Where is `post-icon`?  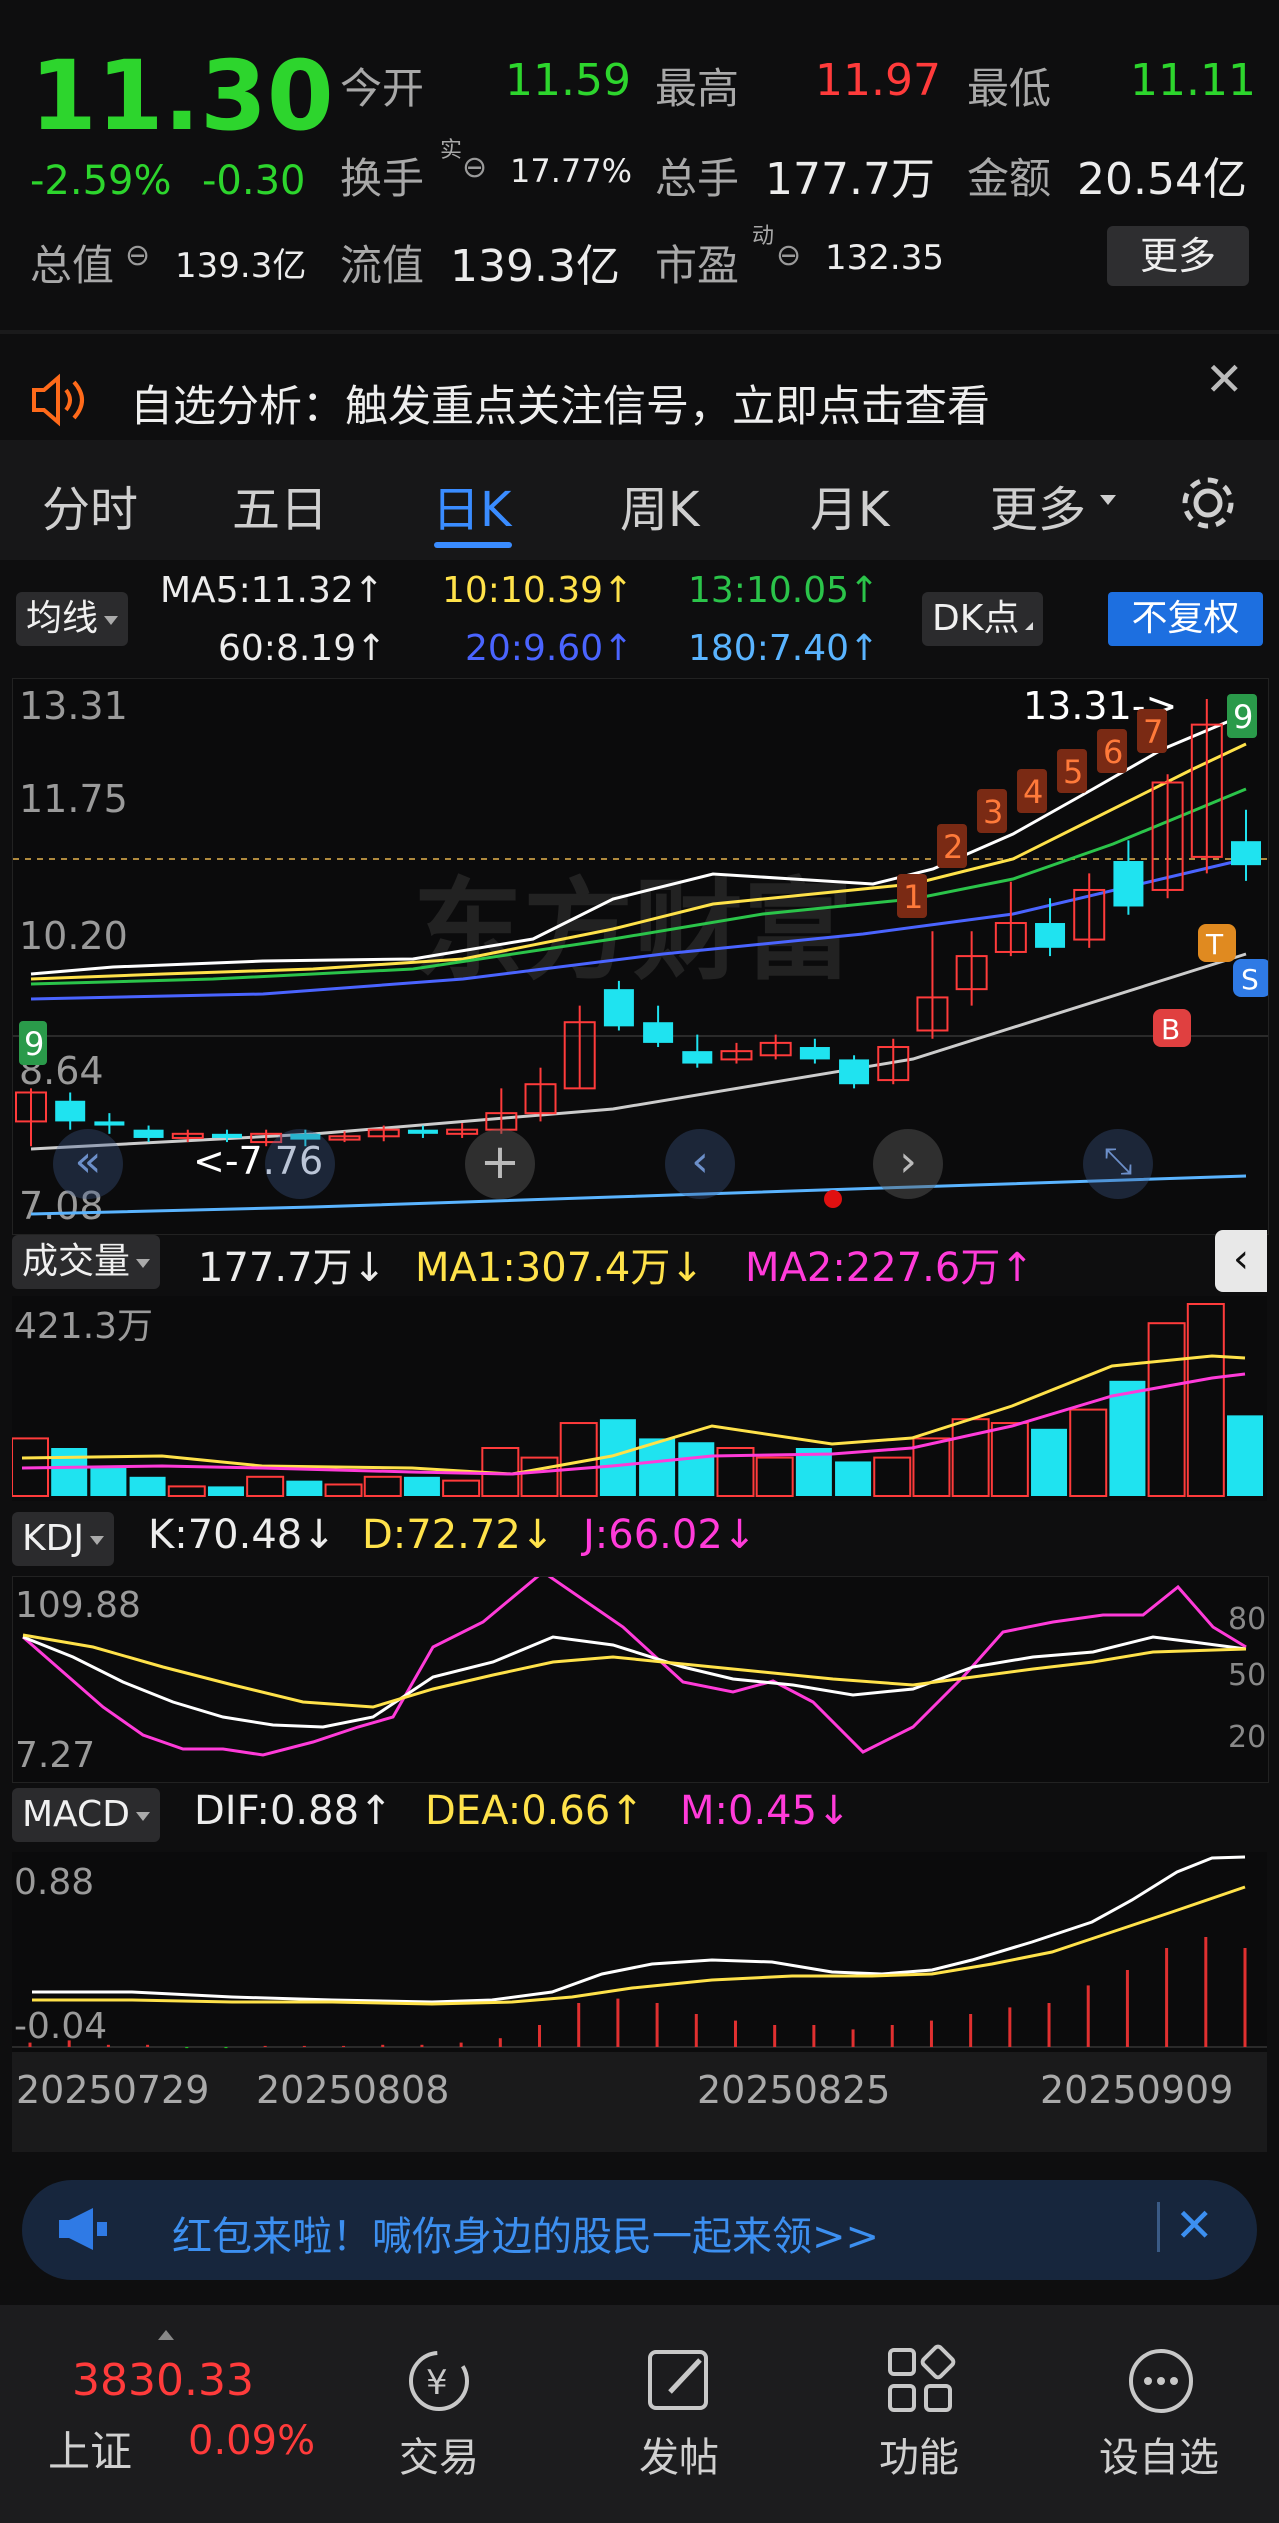
post-icon is located at coordinates (681, 2383).